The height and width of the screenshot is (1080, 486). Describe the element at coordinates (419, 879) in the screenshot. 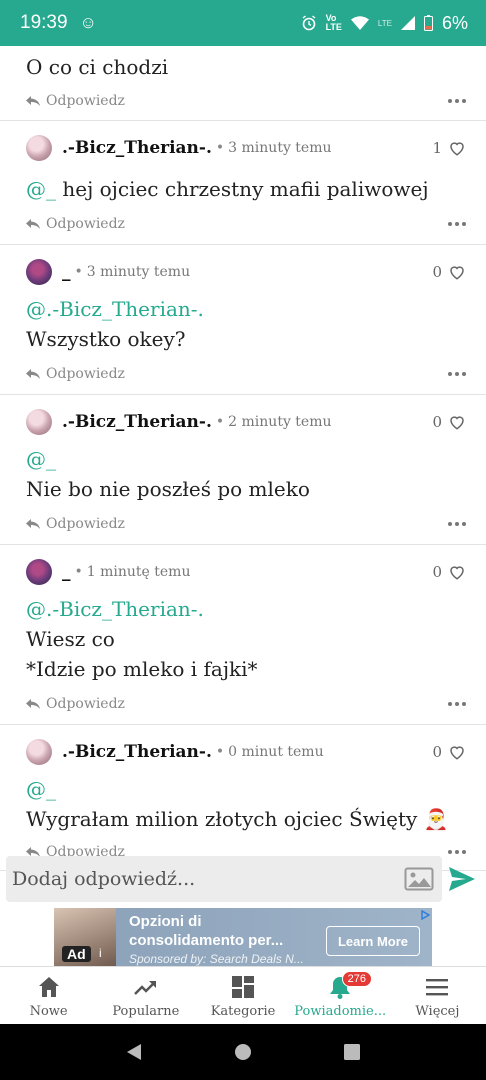

I see `image-icon` at that location.